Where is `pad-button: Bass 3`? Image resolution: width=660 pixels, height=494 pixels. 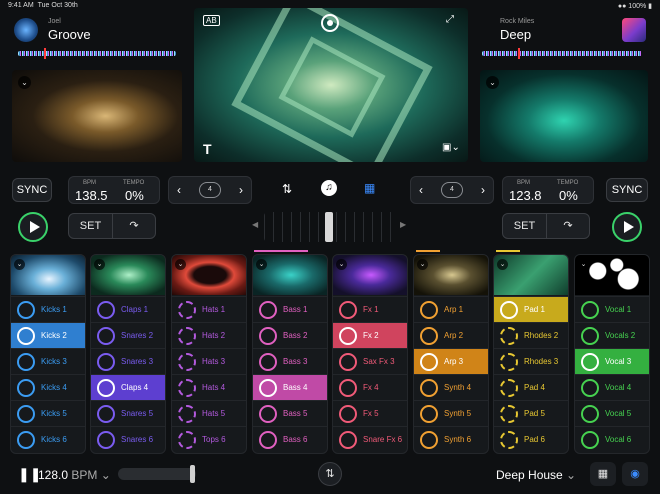
pad-button: Bass 3 is located at coordinates (290, 361).